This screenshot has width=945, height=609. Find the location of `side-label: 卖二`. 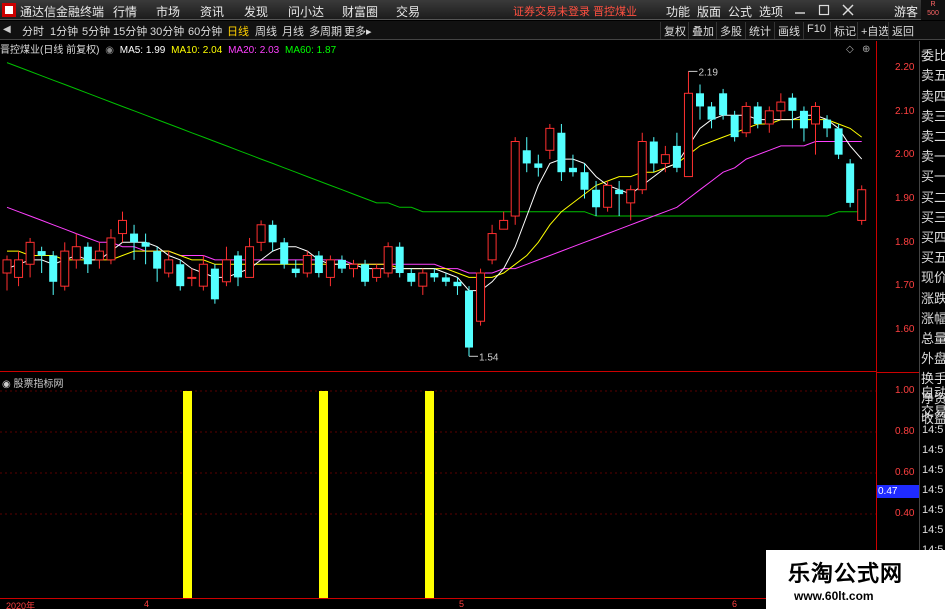

side-label: 卖二 is located at coordinates (933, 136).